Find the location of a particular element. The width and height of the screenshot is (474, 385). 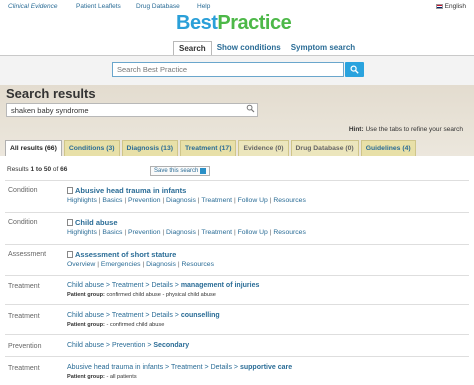

tab-diagnosis: Diagnosis (13) is located at coordinates (149, 148).